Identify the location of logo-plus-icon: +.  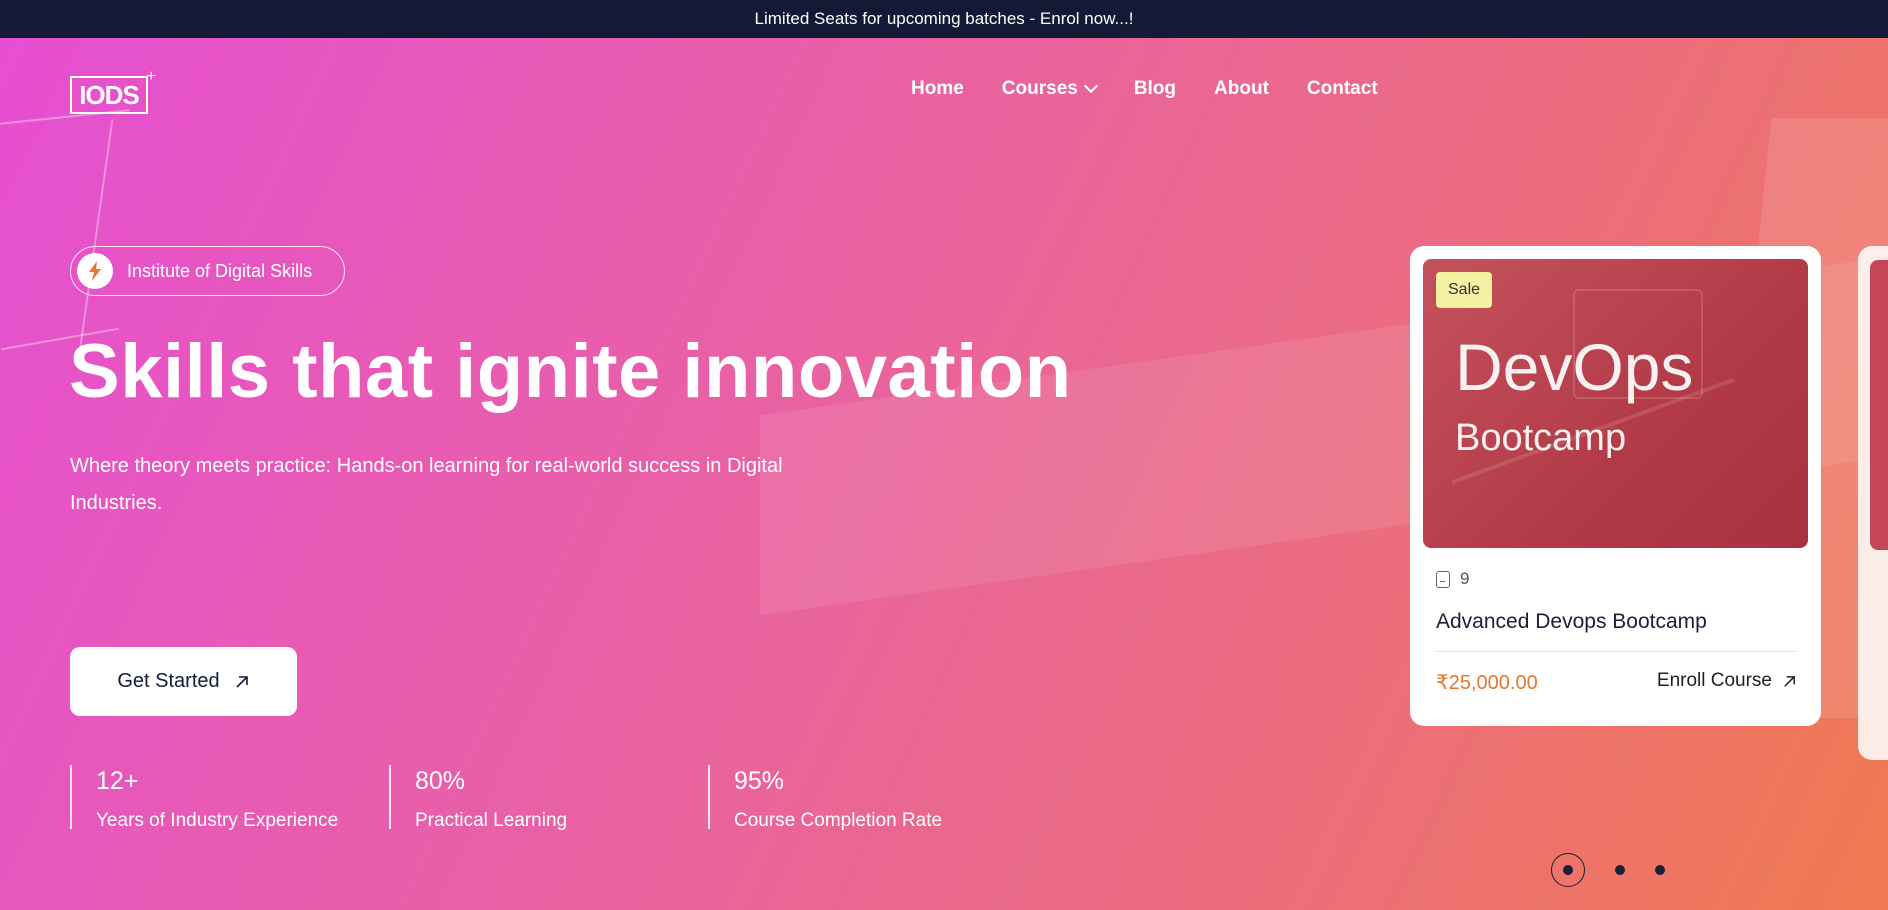
(151, 76).